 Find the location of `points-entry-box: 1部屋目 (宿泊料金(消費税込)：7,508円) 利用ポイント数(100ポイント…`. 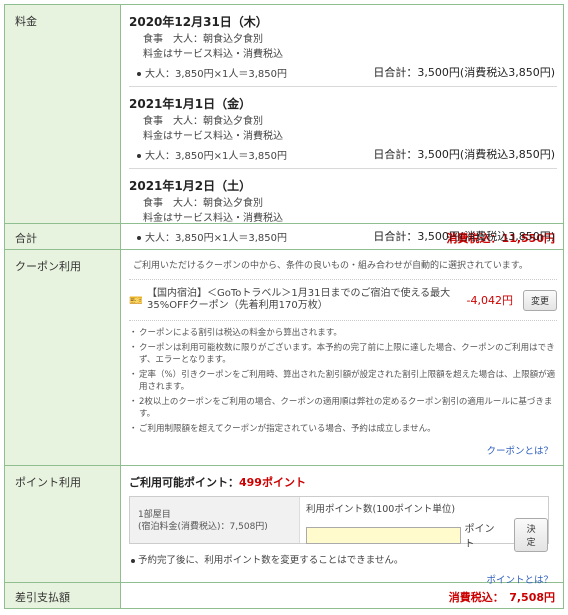

points-entry-box: 1部屋目 (宿泊料金(消費税込)：7,508円) 利用ポイント数(100ポイント… is located at coordinates (339, 524).